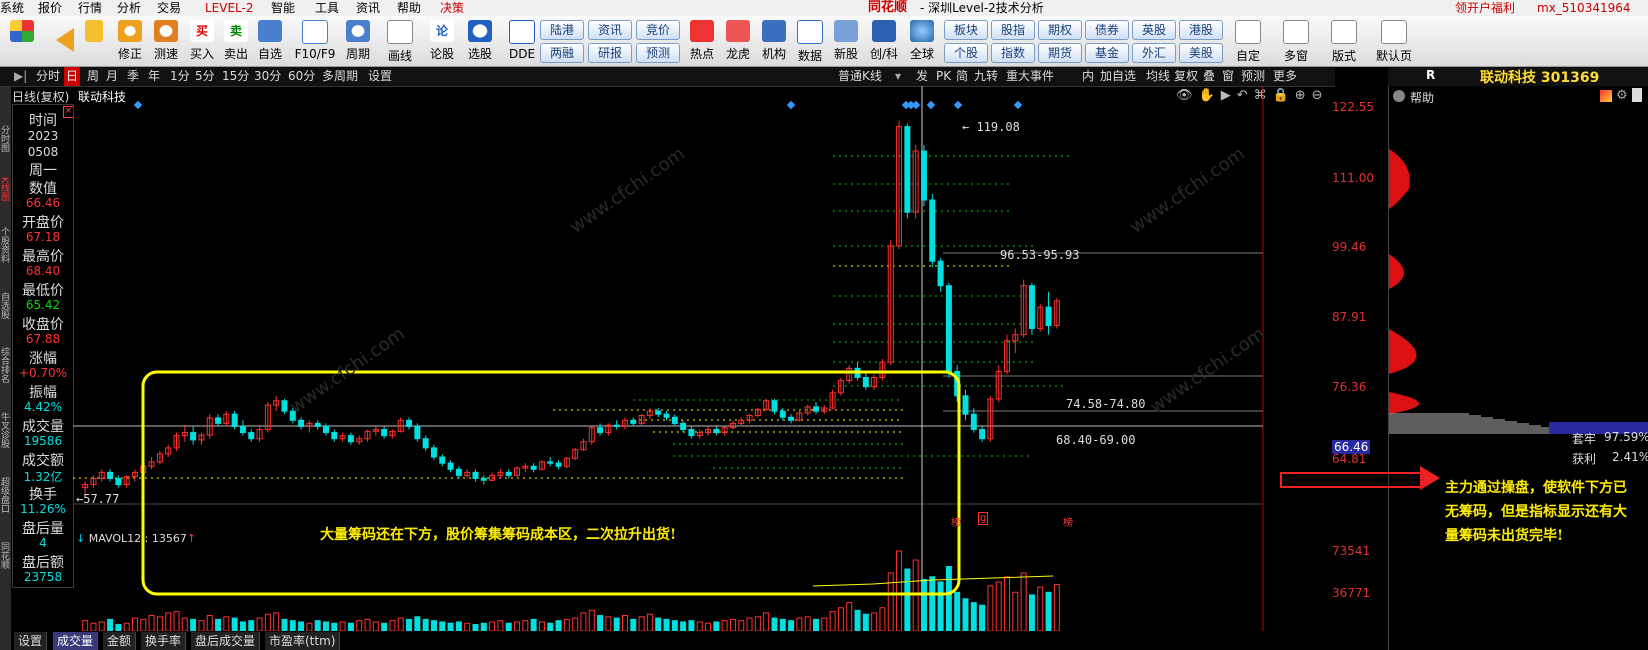  What do you see at coordinates (702, 41) in the screenshot?
I see `hot-button: 热点` at bounding box center [702, 41].